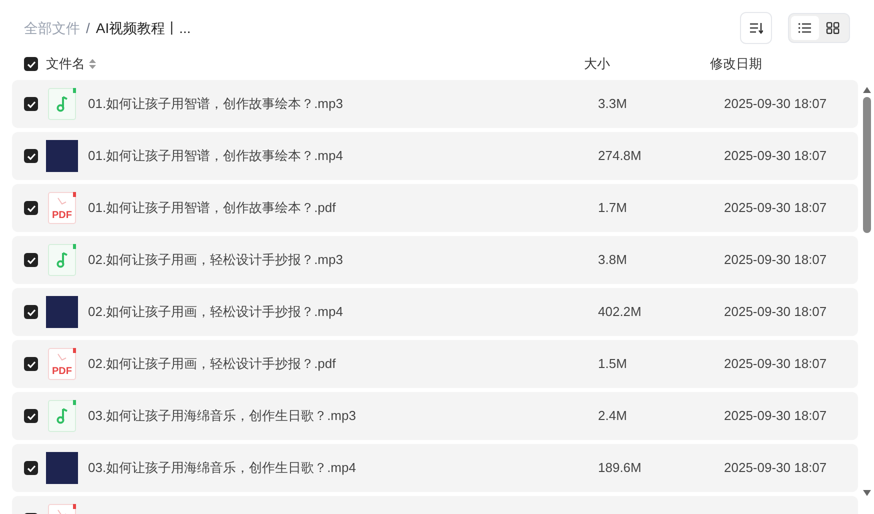  What do you see at coordinates (343, 416) in the screenshot?
I see `file-name: 03.如何让孩子用海绵音乐，创作生日歌？.mp3` at bounding box center [343, 416].